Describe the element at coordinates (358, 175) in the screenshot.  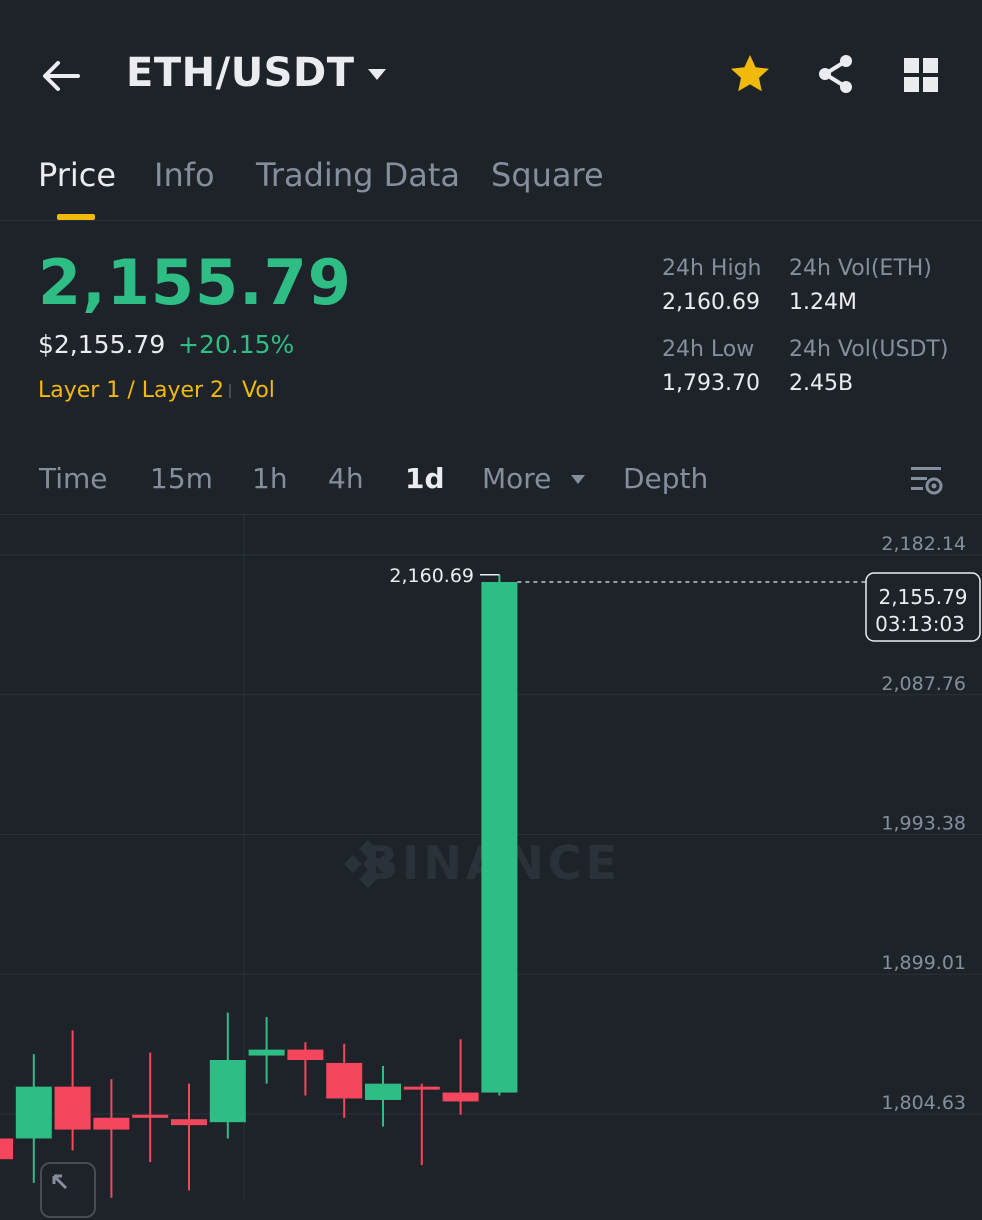
I see `tab-trading-data: Trading Data` at that location.